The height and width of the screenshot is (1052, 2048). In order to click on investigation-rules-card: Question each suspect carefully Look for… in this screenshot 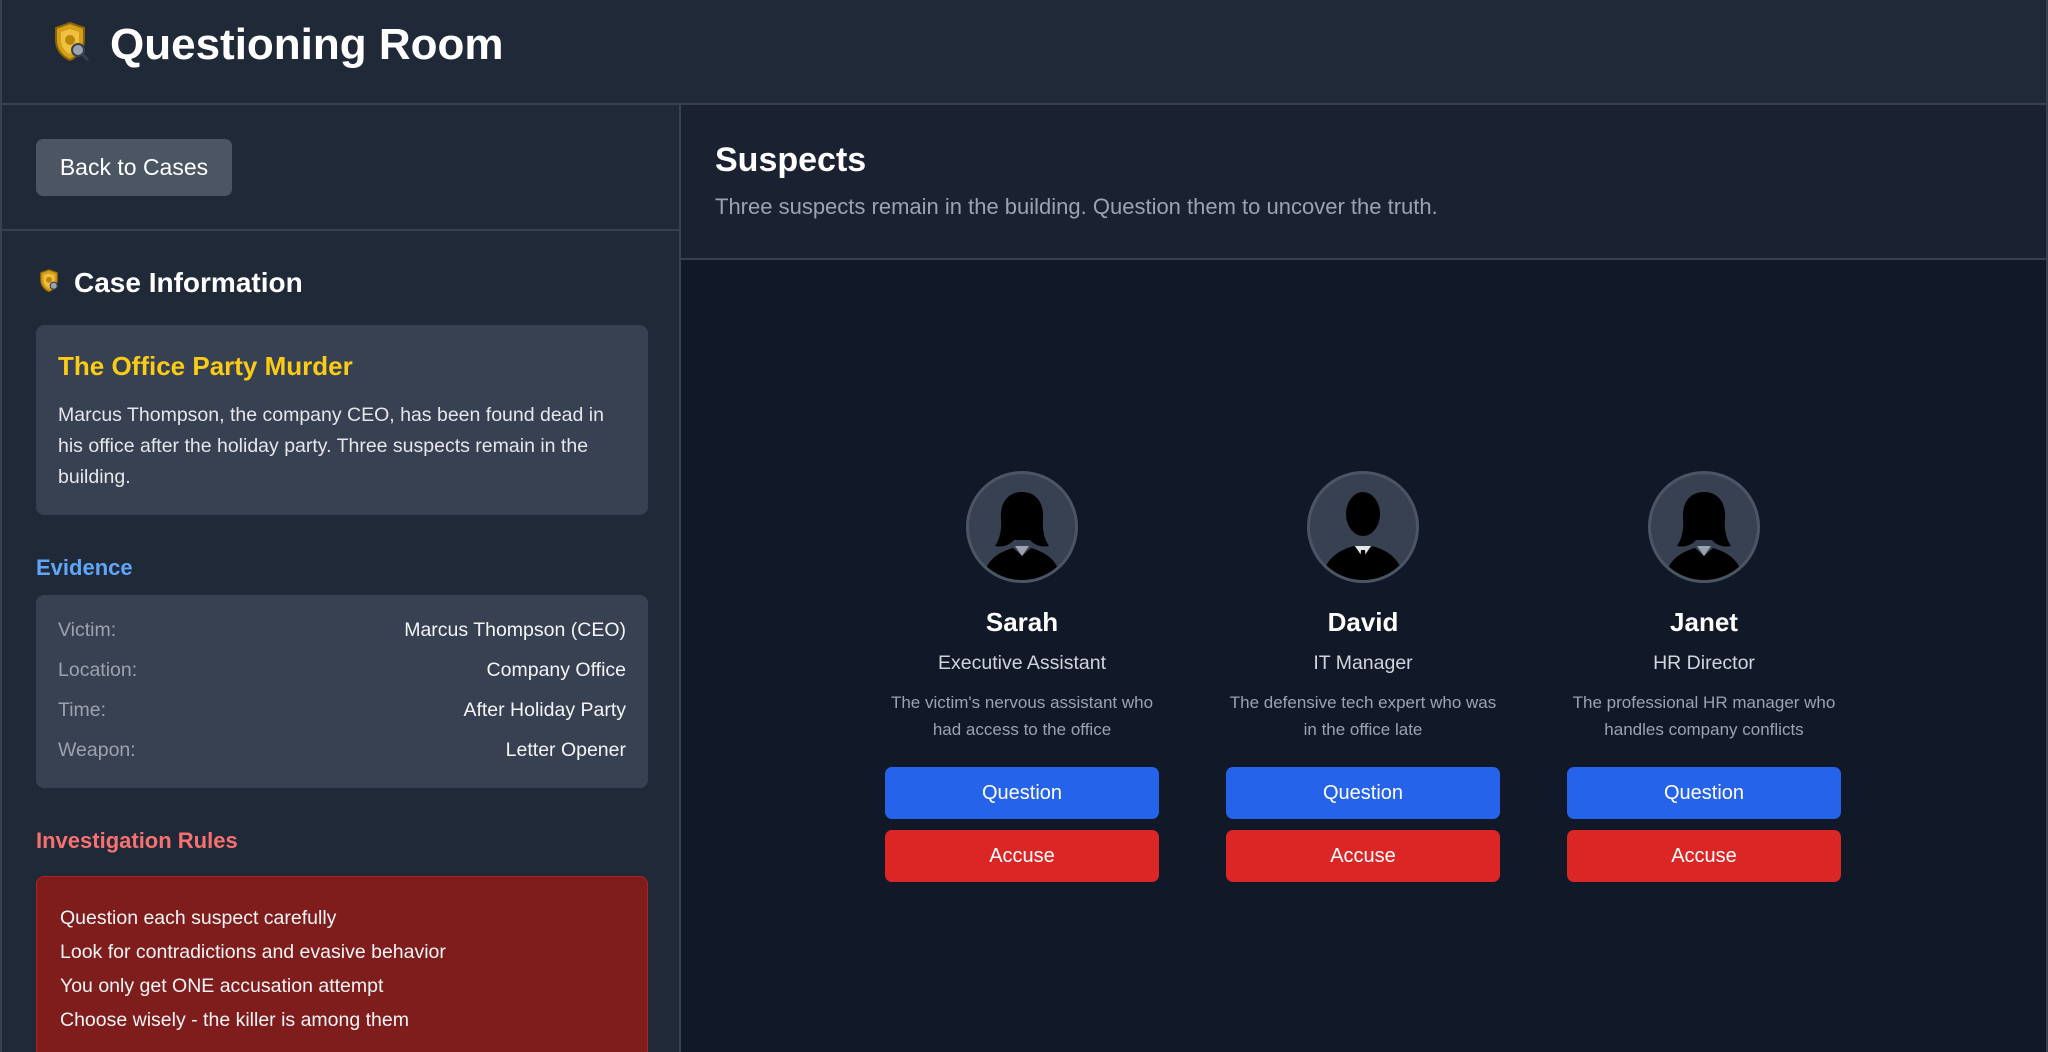, I will do `click(342, 964)`.